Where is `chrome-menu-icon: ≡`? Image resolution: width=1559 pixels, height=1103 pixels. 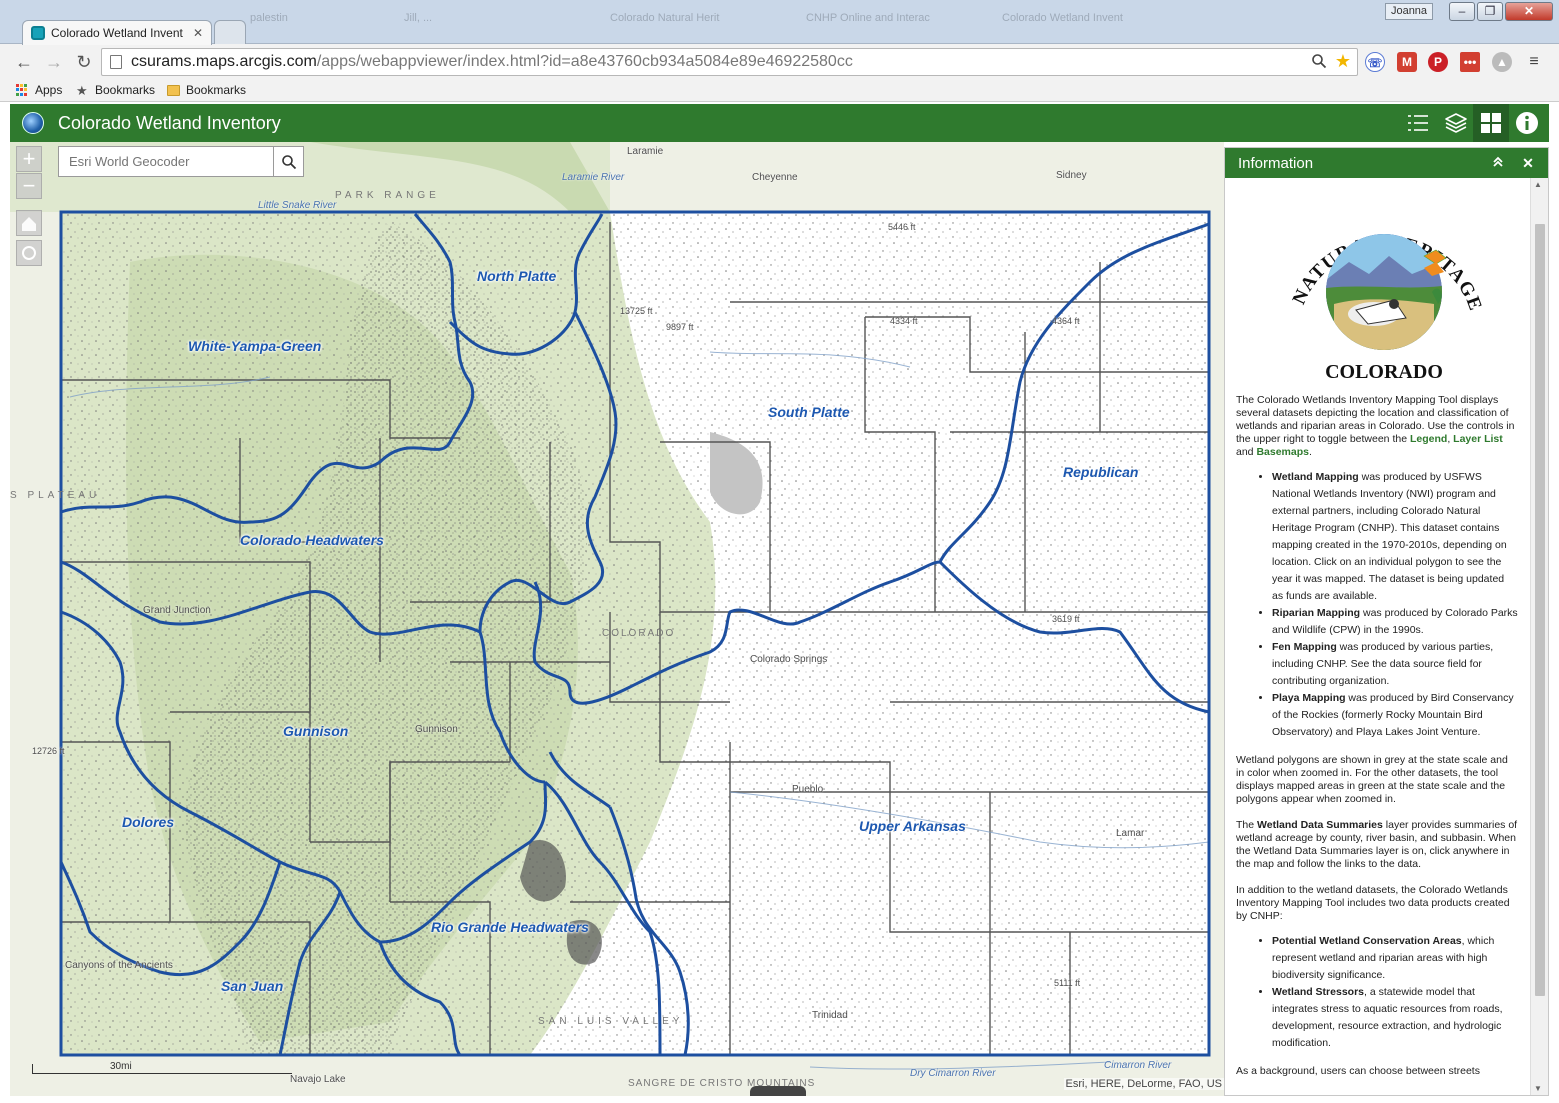
chrome-menu-icon: ≡ is located at coordinates (1534, 62).